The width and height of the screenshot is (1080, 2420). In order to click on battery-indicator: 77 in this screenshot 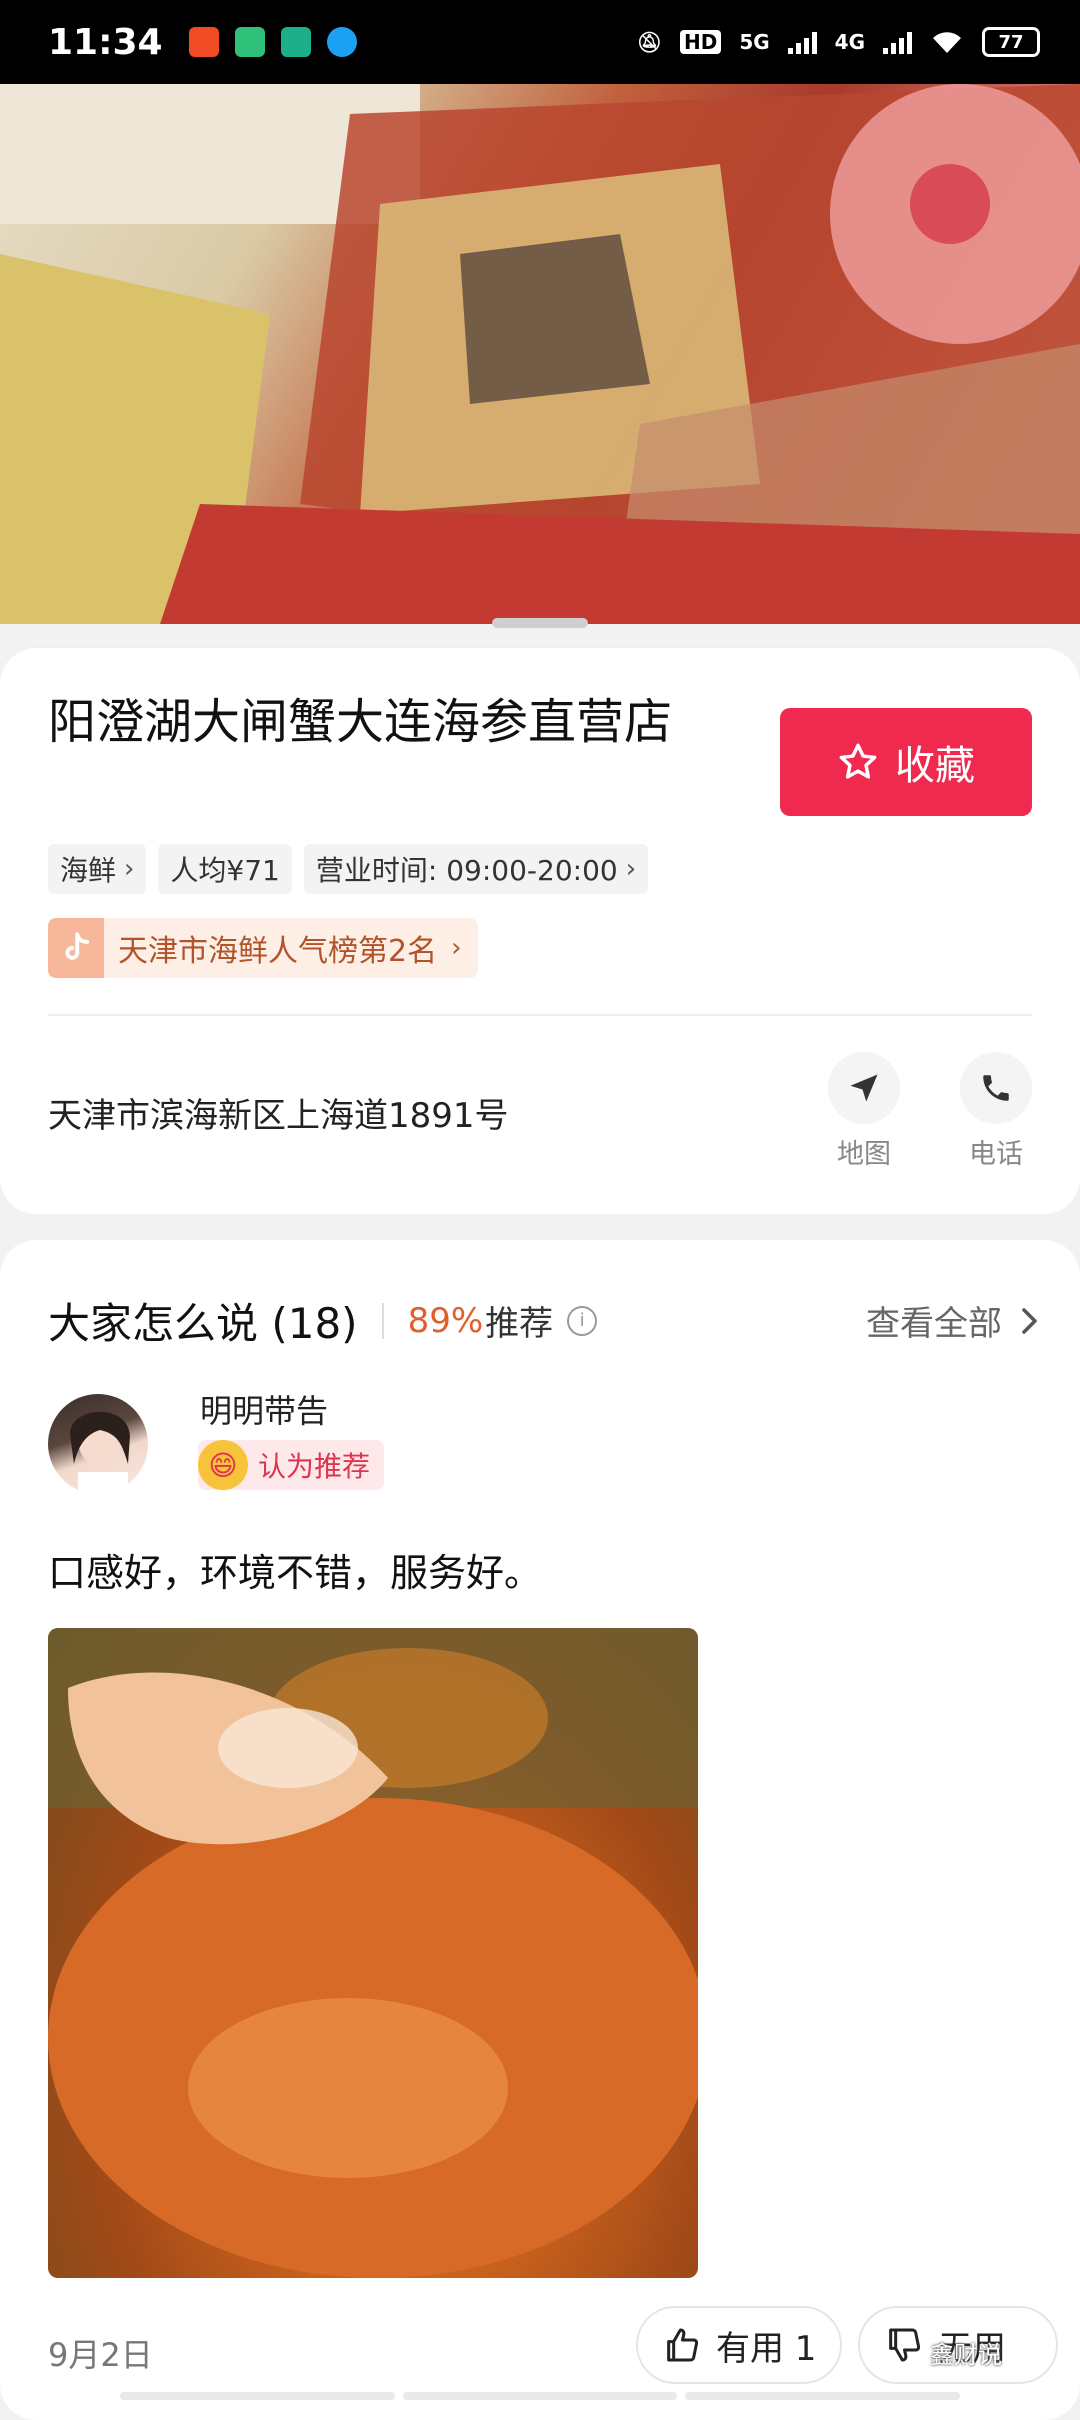, I will do `click(1011, 42)`.